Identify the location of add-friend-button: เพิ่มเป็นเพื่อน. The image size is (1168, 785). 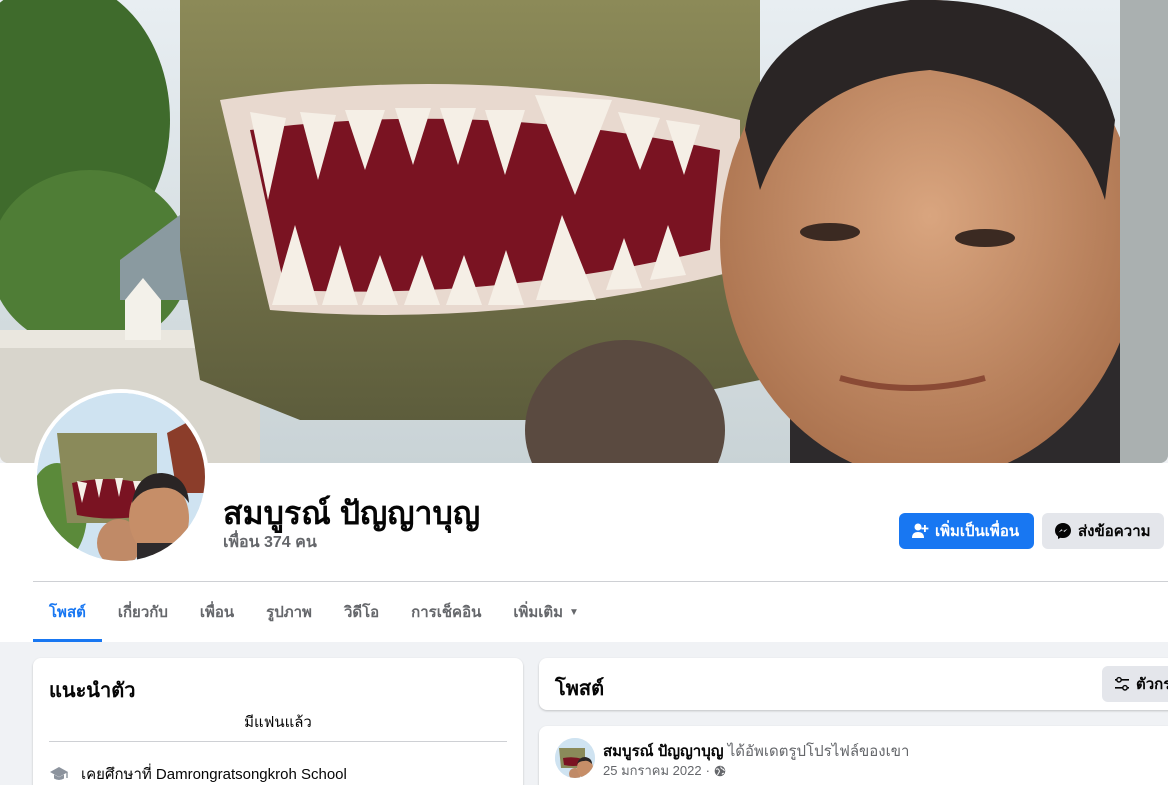
(966, 531).